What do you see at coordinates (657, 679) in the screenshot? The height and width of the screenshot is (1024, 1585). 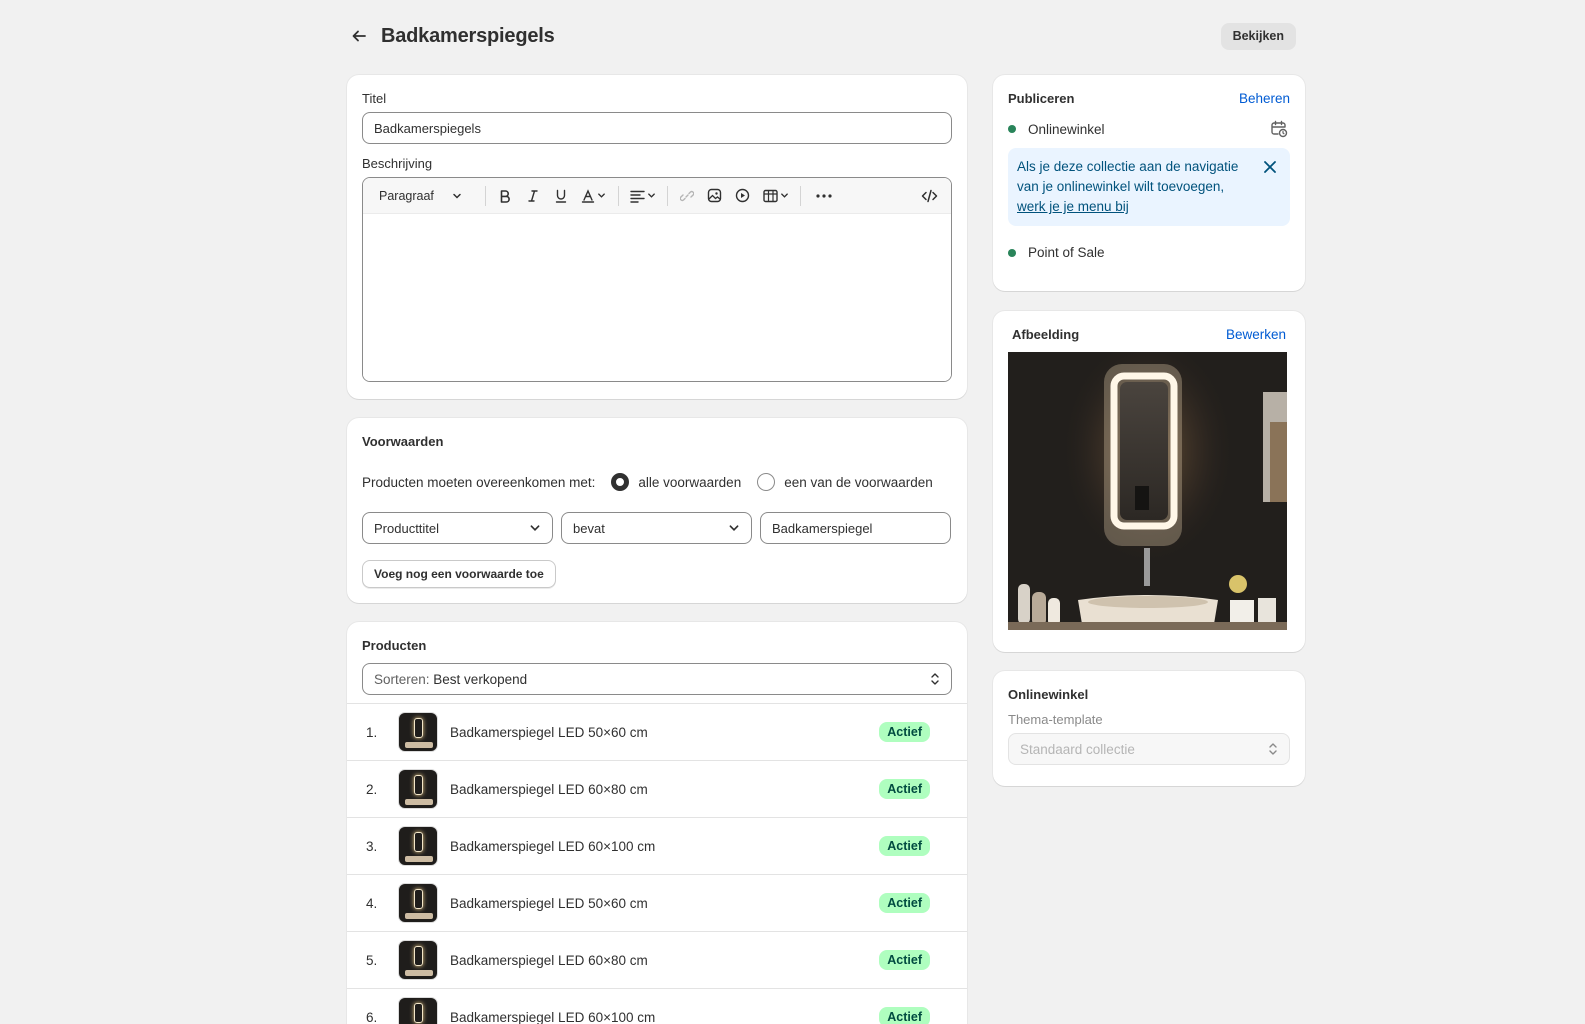 I see `sort-select: Sorteren: Best verkopend` at bounding box center [657, 679].